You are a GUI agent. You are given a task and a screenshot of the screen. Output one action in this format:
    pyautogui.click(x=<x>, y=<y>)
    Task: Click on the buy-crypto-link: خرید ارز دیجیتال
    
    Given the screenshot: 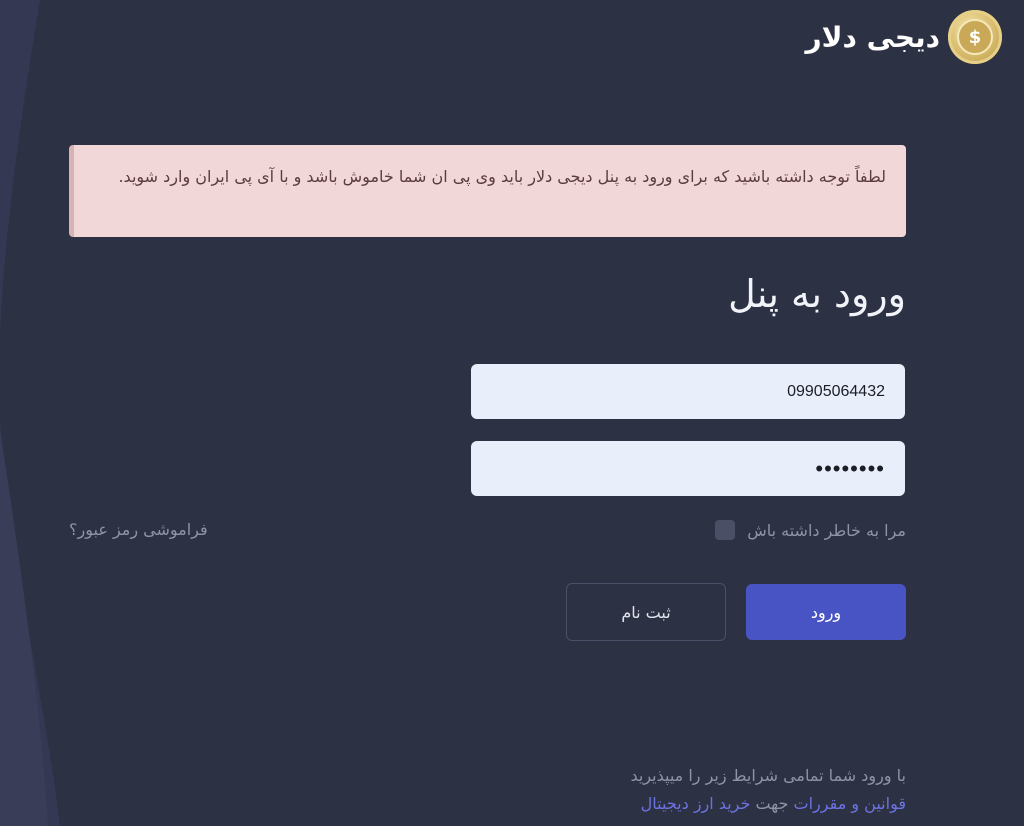 What is the action you would take?
    pyautogui.click(x=696, y=803)
    